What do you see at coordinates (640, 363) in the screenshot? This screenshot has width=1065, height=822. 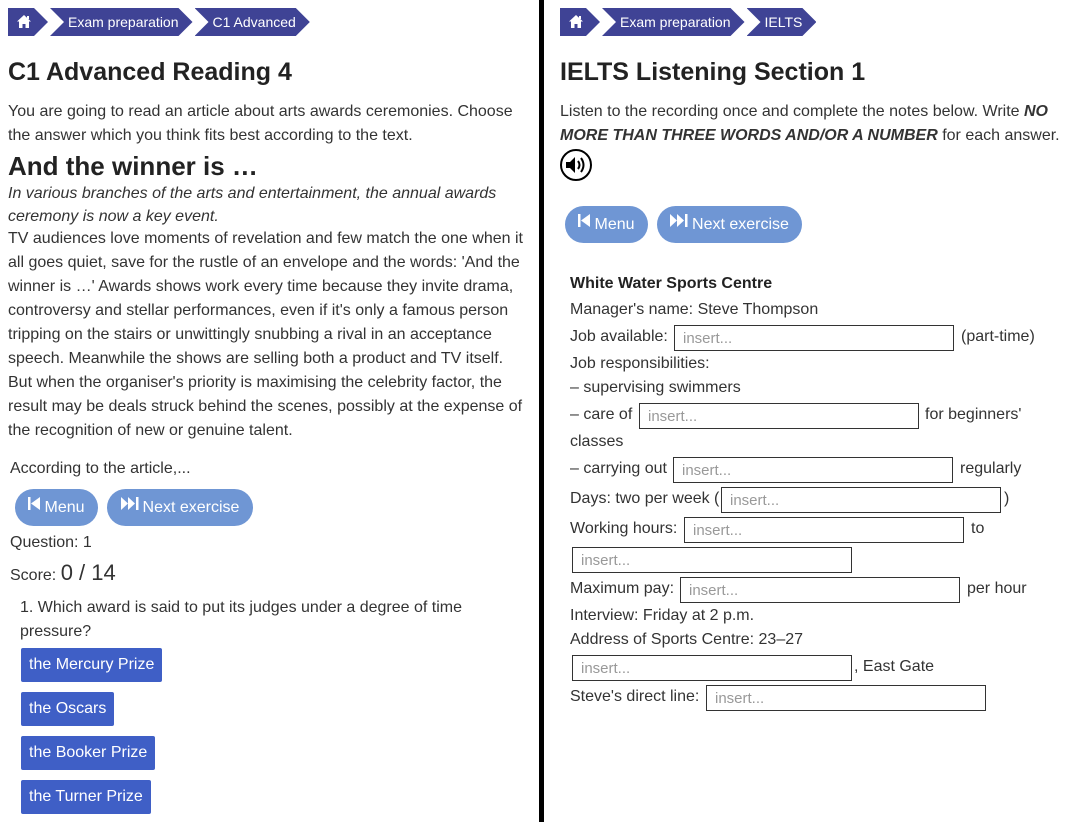 I see `responsibilities-label: Job responsibilities:` at bounding box center [640, 363].